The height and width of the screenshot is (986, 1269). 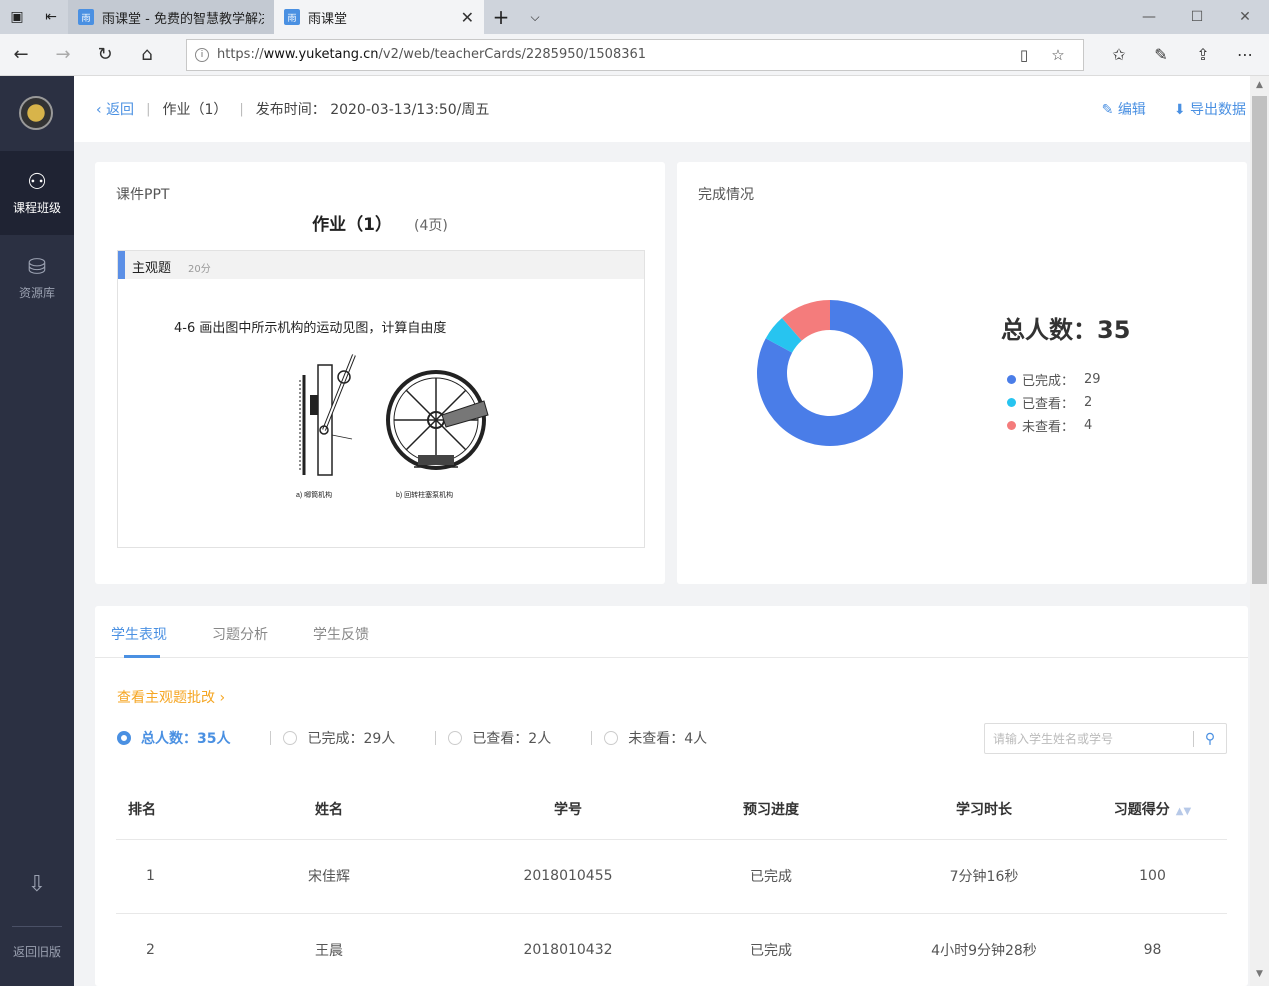 What do you see at coordinates (339, 738) in the screenshot?
I see `filter-completed: 已完成：29人` at bounding box center [339, 738].